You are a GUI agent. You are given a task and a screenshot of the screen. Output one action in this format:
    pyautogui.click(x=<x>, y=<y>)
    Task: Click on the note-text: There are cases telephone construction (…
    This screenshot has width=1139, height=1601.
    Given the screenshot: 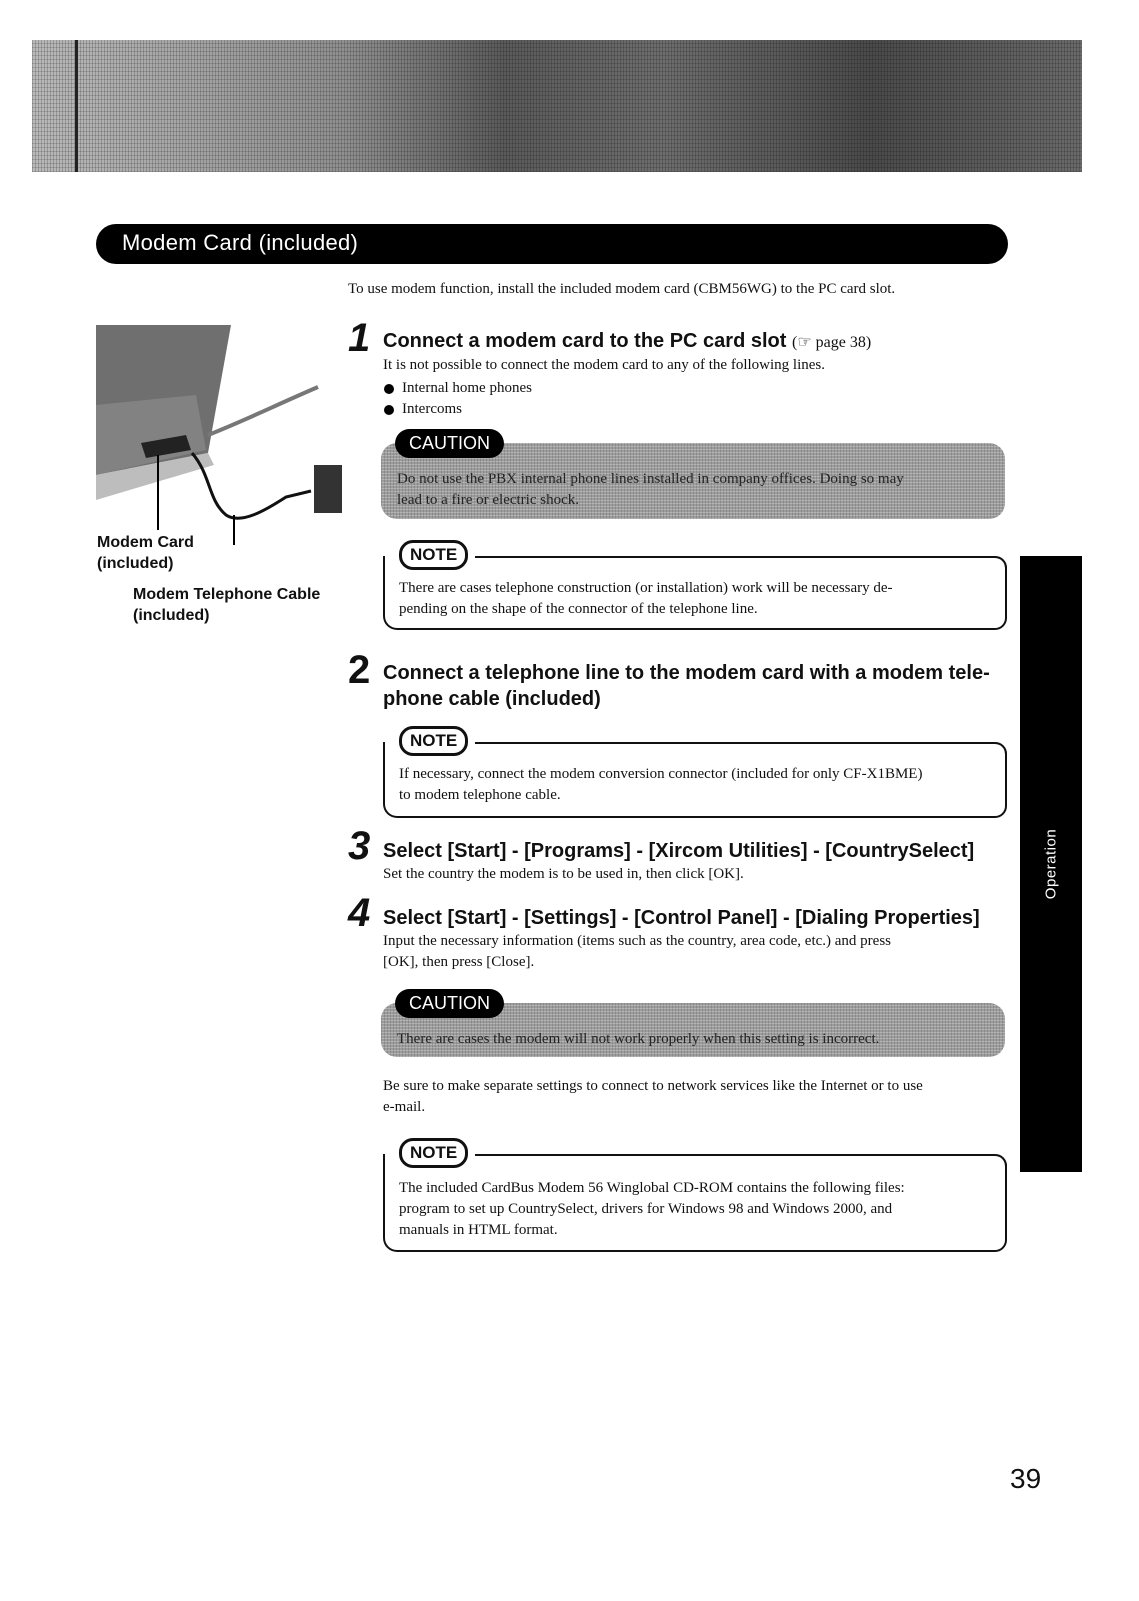 What is the action you would take?
    pyautogui.click(x=697, y=599)
    